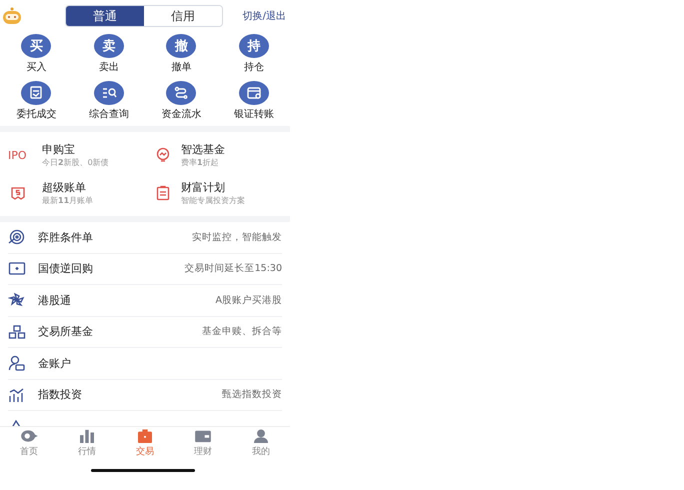 This screenshot has width=684, height=490. I want to click on blocks-icon, so click(17, 332).